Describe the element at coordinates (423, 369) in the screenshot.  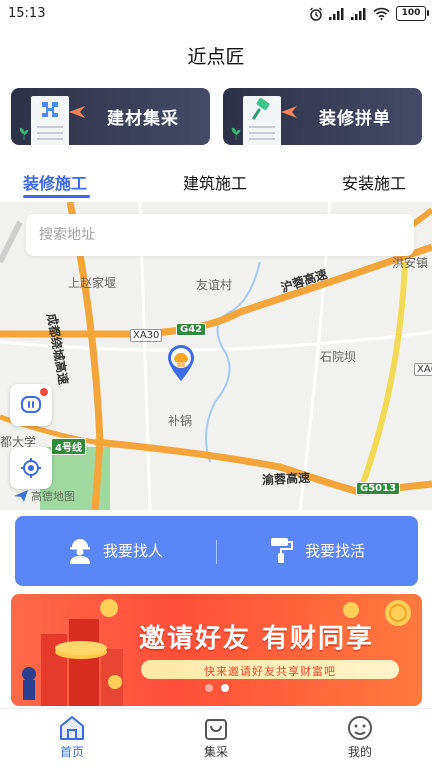
I see `map-label-xa-right: XA0` at that location.